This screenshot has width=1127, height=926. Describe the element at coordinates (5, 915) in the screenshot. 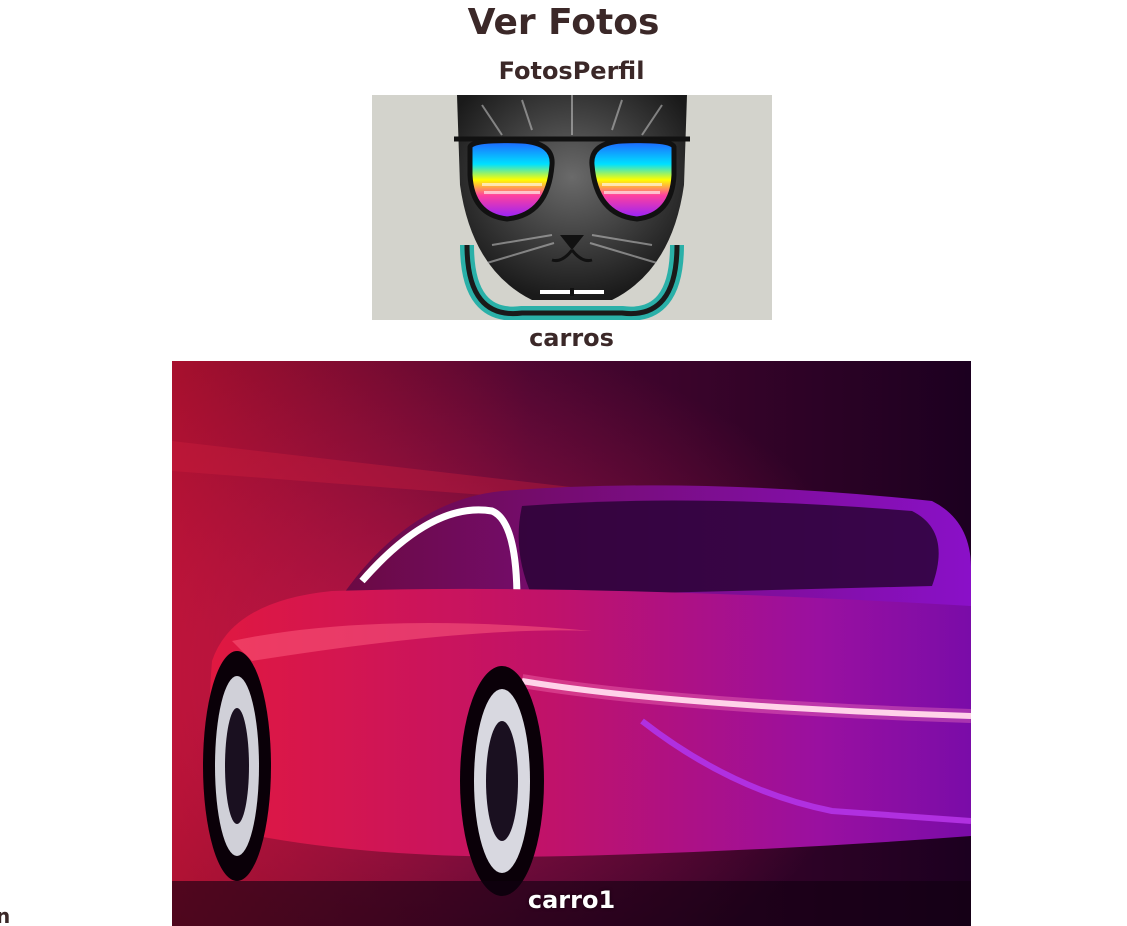

I see `edge-text: n` at that location.